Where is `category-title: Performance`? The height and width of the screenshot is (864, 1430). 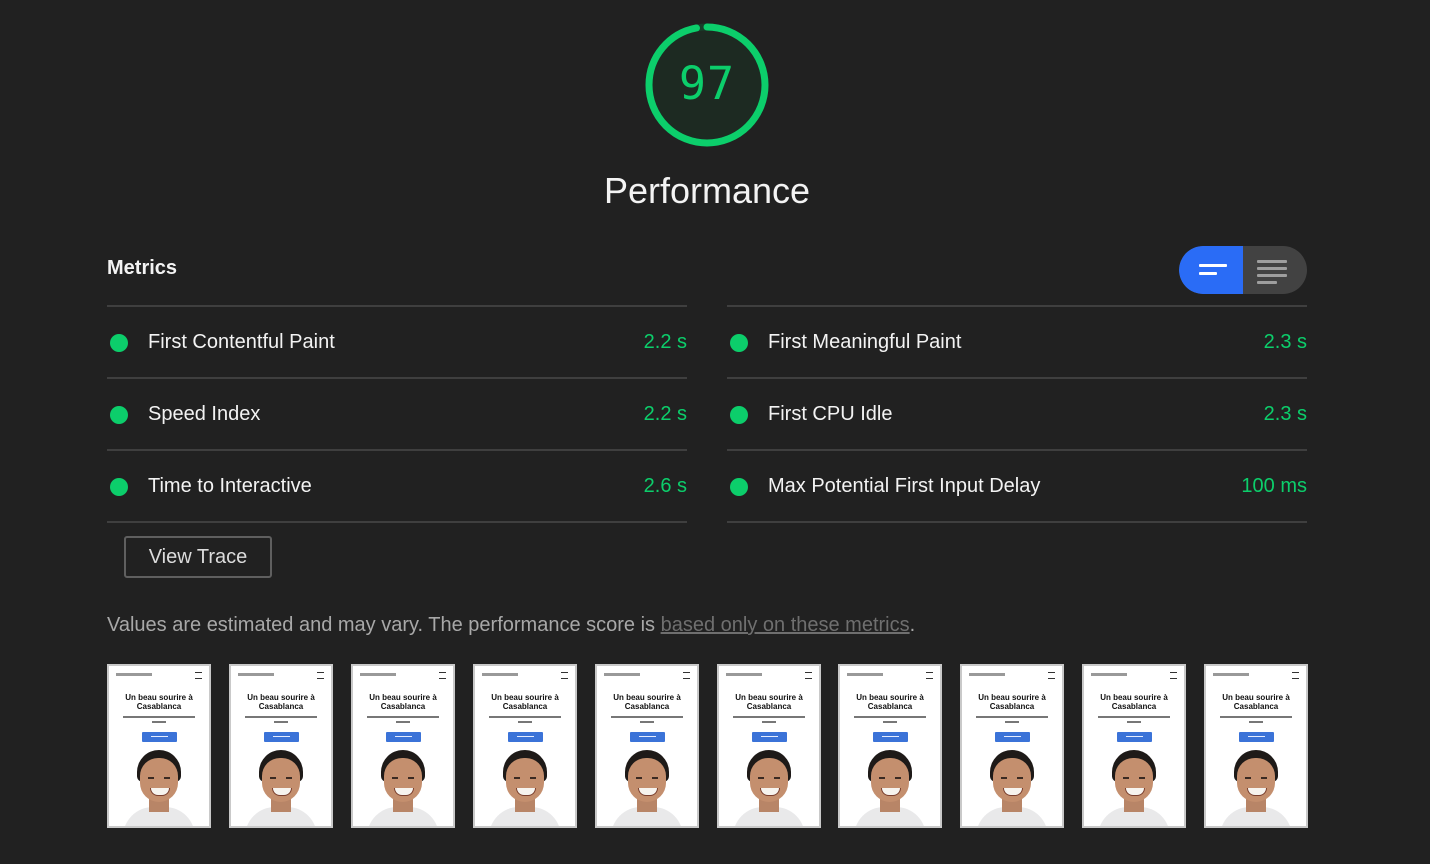
category-title: Performance is located at coordinates (707, 190).